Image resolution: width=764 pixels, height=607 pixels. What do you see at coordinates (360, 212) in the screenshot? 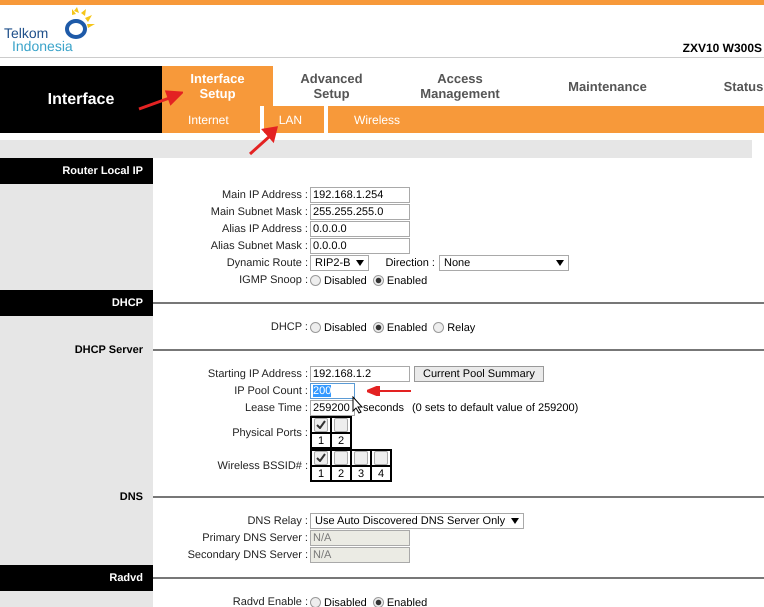
I see `text-field: 255.255.255.0` at bounding box center [360, 212].